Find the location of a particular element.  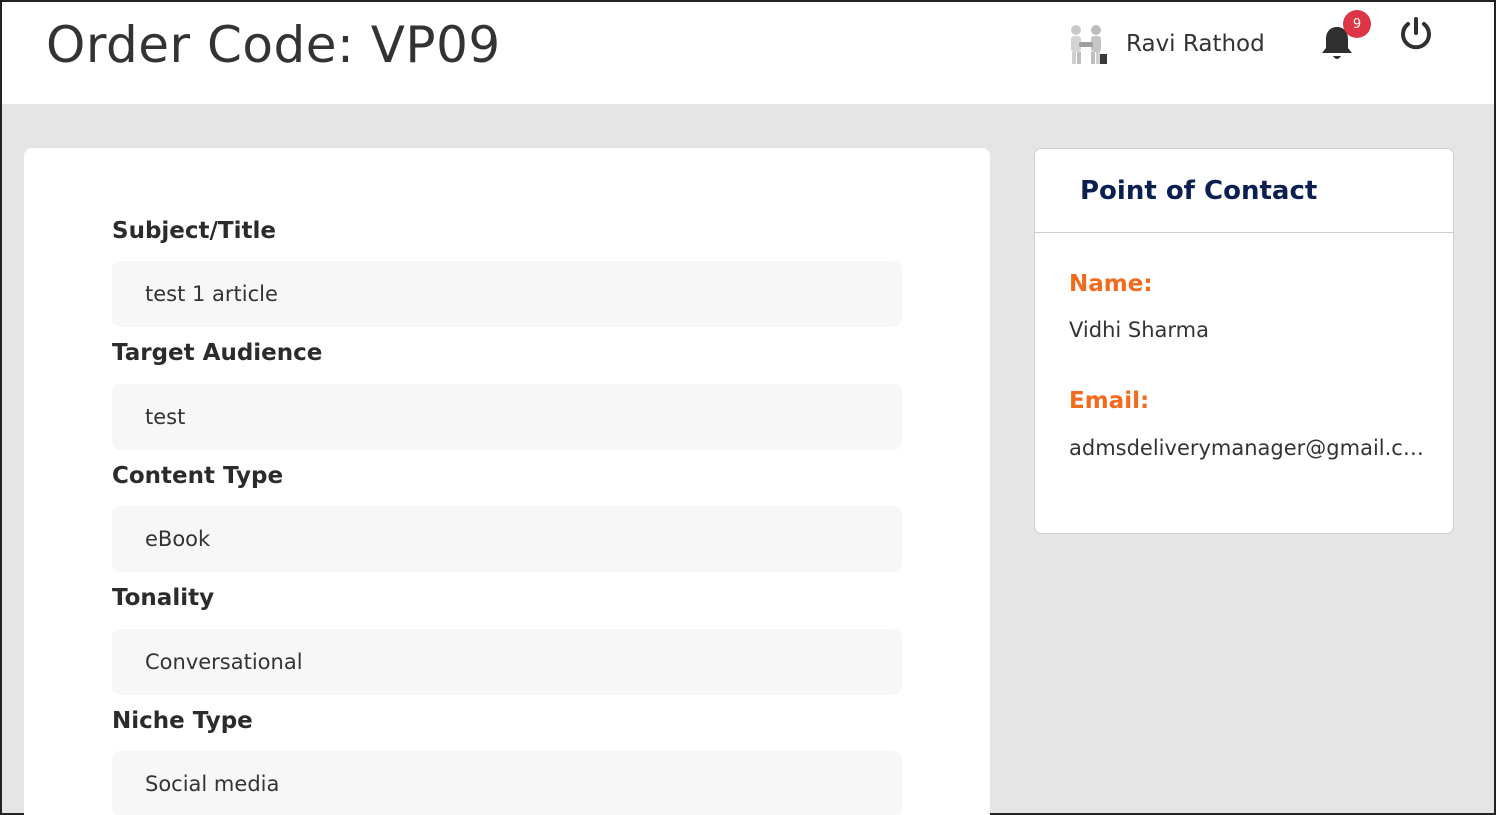

user-name: Ravi Rathod is located at coordinates (1195, 44).